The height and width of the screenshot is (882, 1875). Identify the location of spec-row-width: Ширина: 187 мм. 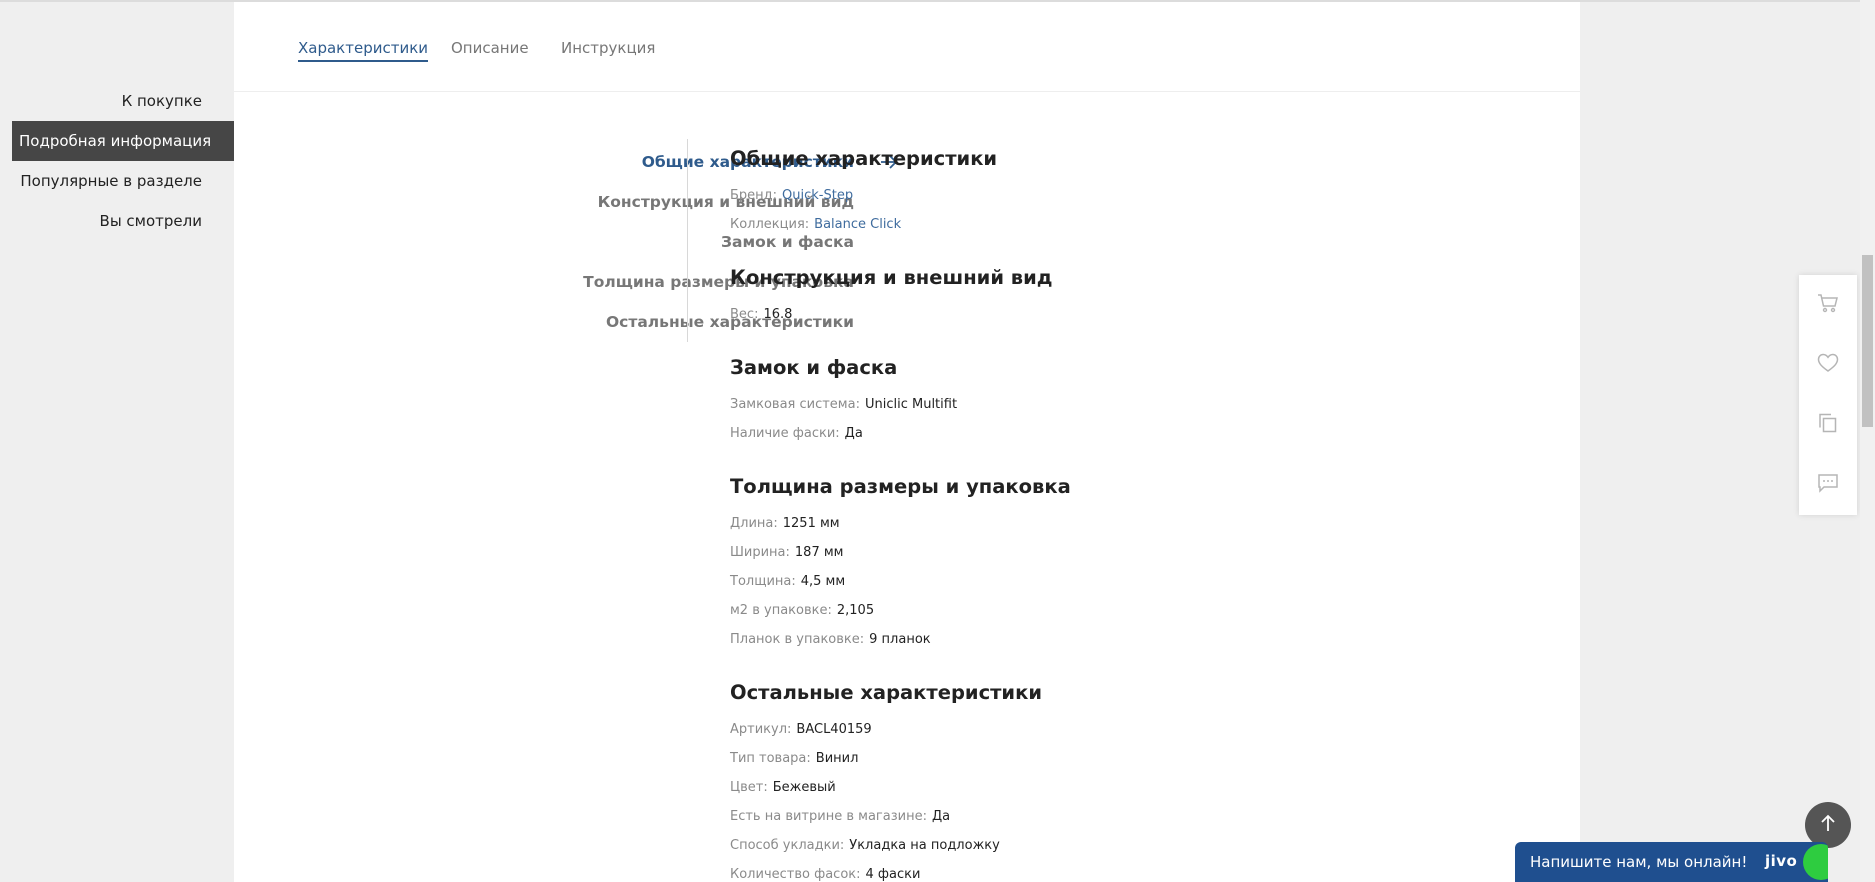
(786, 552).